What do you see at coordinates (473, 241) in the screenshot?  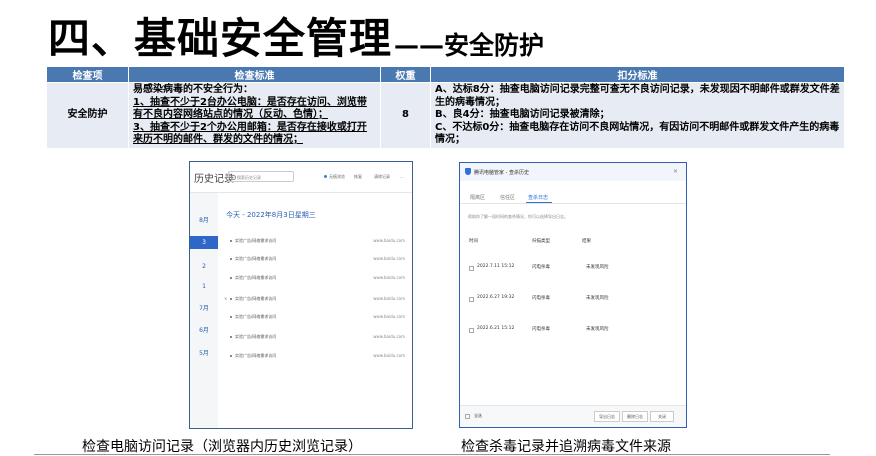 I see `col-time: 时间` at bounding box center [473, 241].